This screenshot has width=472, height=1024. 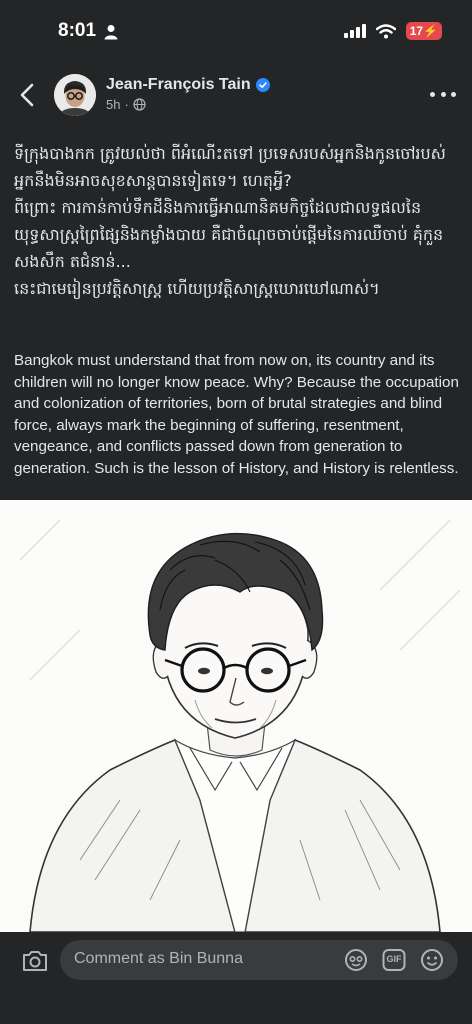 What do you see at coordinates (236, 31) in the screenshot?
I see `status-bar: 8:01 17⚡` at bounding box center [236, 31].